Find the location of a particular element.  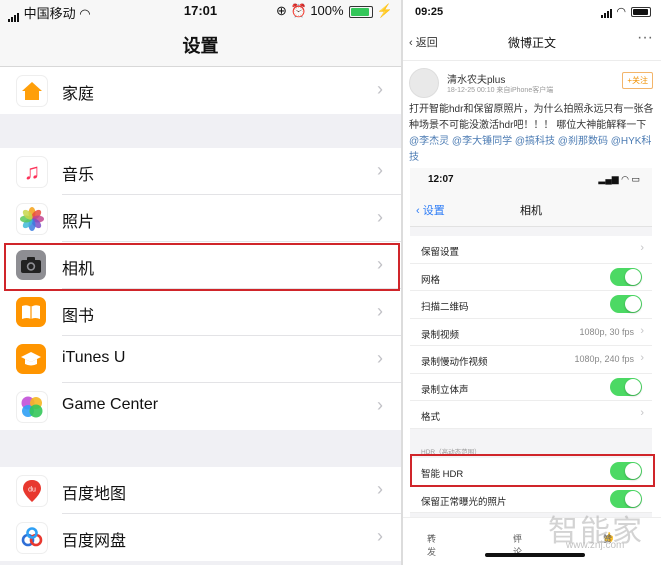

settings-item-label: 百度地图 is located at coordinates (94, 494).